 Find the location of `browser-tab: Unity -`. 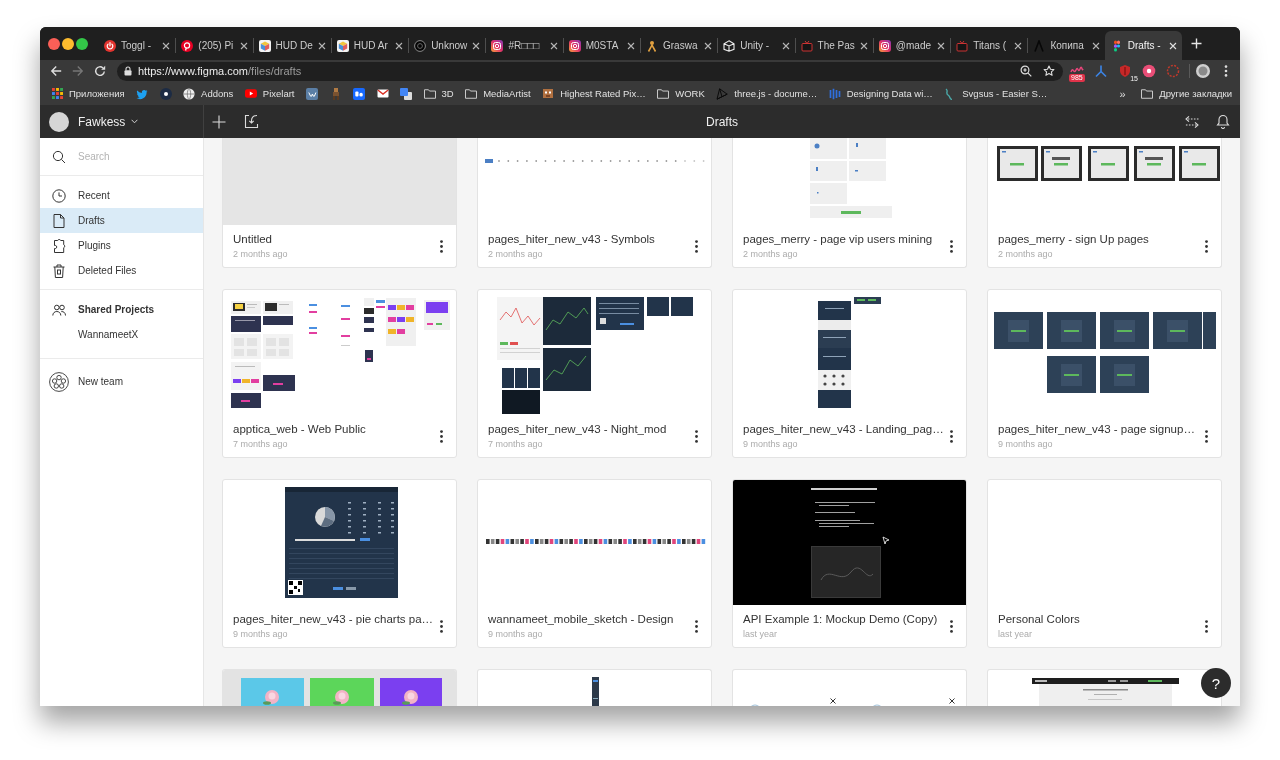

browser-tab: Unity - is located at coordinates (756, 45).